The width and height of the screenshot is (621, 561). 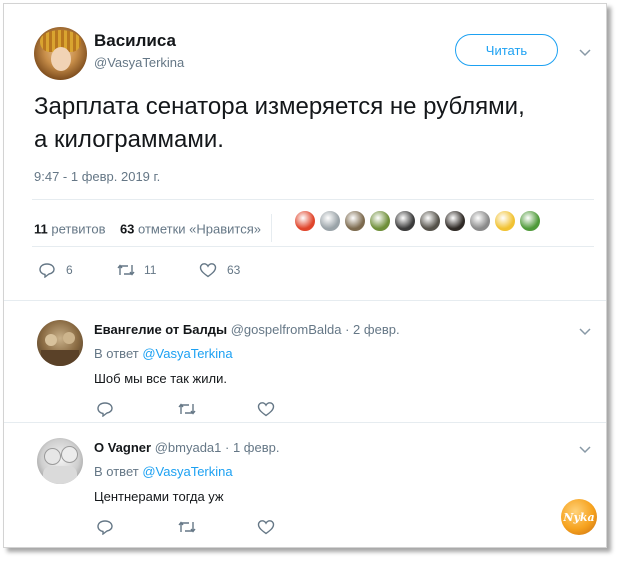 I want to click on tweet-text-line-2: а килограммами., so click(x=129, y=139).